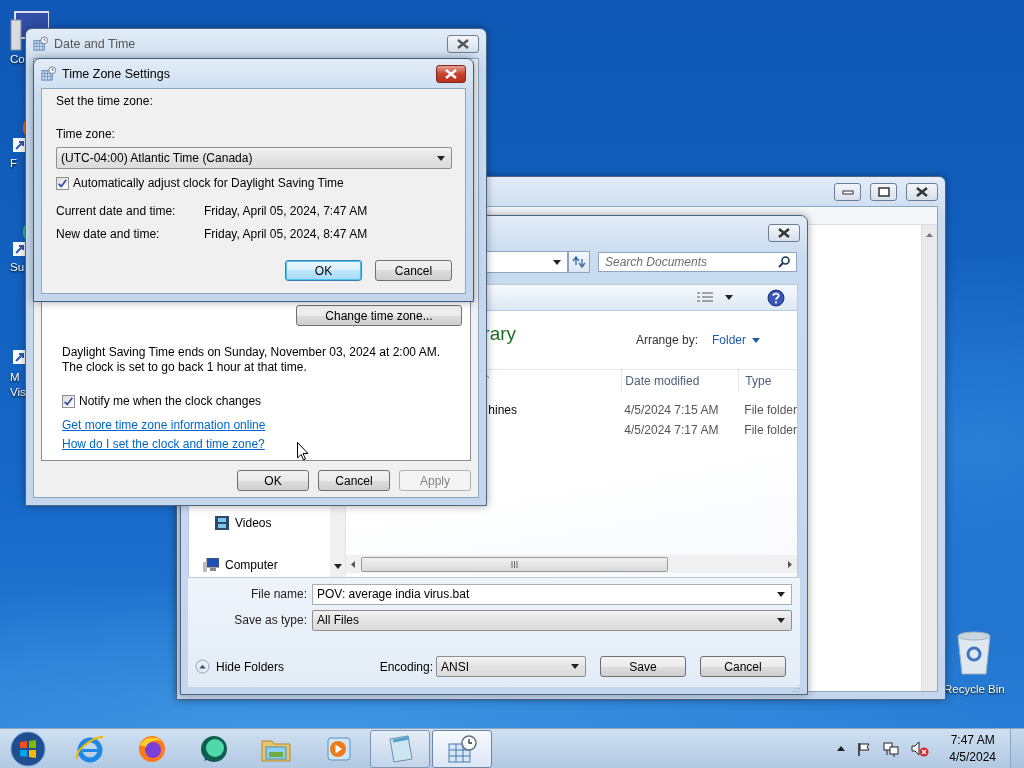 The height and width of the screenshot is (768, 1024). What do you see at coordinates (406, 666) in the screenshot?
I see `field-label: Encoding:` at bounding box center [406, 666].